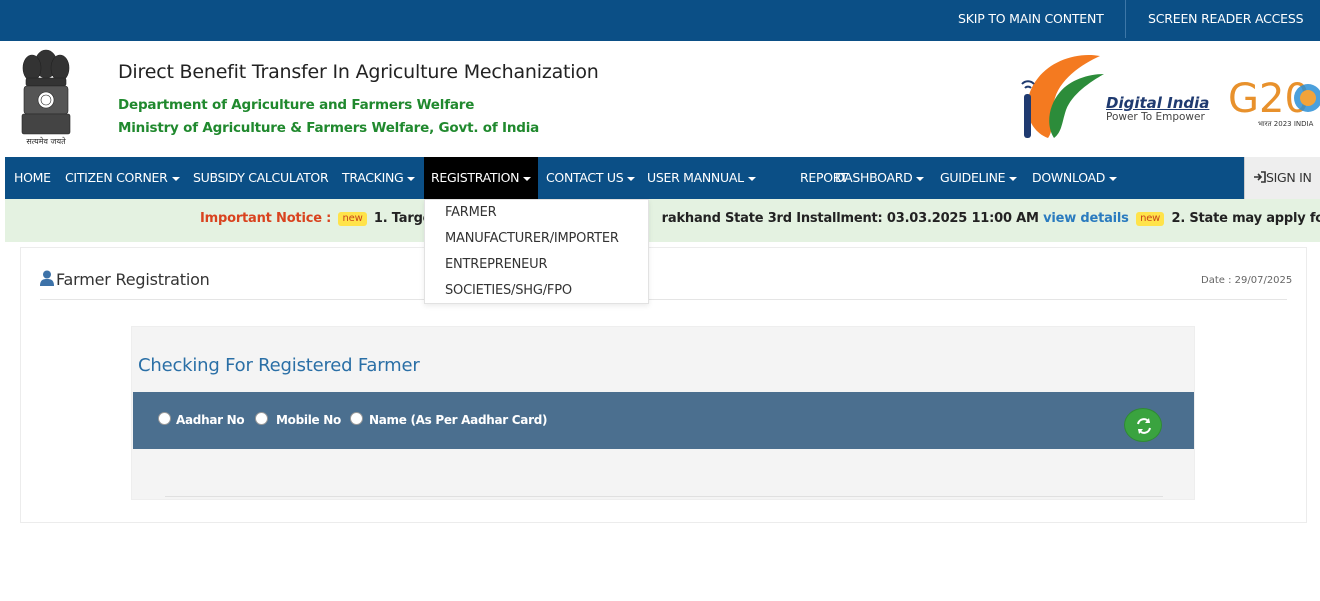 This screenshot has width=1320, height=601. What do you see at coordinates (508, 290) in the screenshot?
I see `menu-item-societies-shg-fpo: SOCIETIES/SHG/FPO` at bounding box center [508, 290].